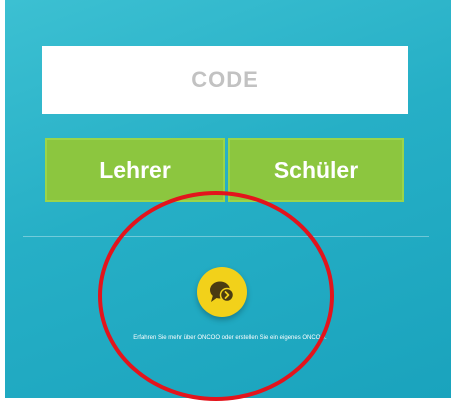  Describe the element at coordinates (135, 170) in the screenshot. I see `teacher-button: Lehrer` at that location.